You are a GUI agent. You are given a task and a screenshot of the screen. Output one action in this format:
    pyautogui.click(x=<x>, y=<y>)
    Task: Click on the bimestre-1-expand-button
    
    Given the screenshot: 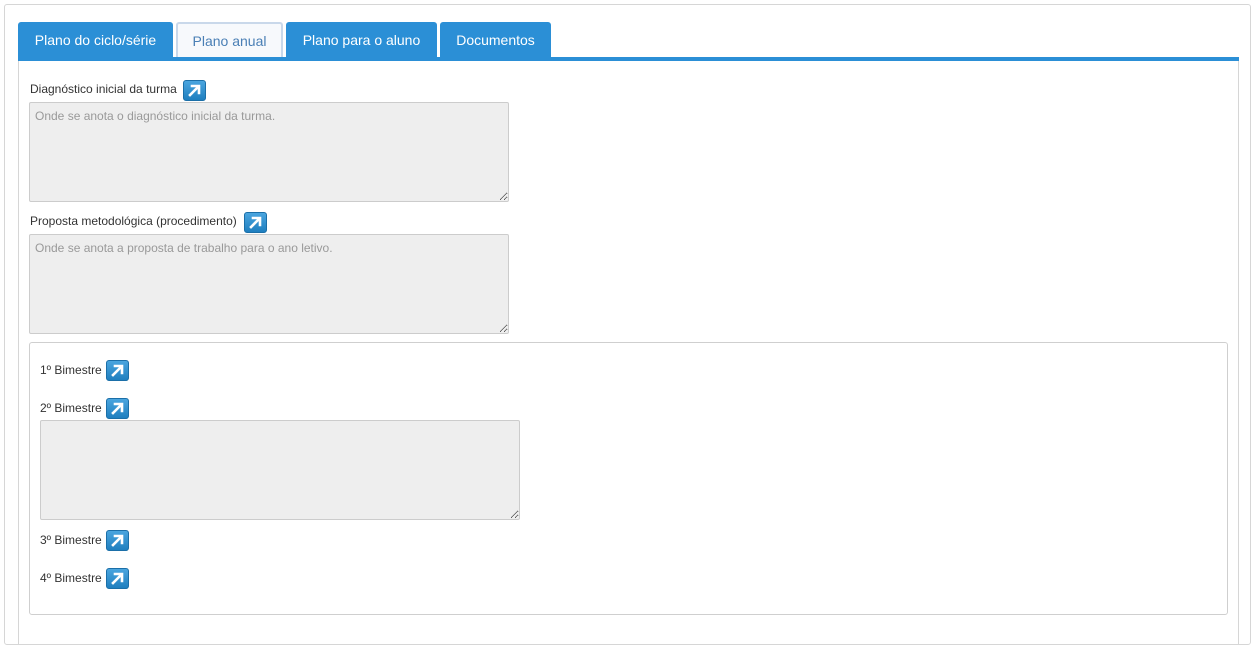 What is the action you would take?
    pyautogui.click(x=117, y=370)
    